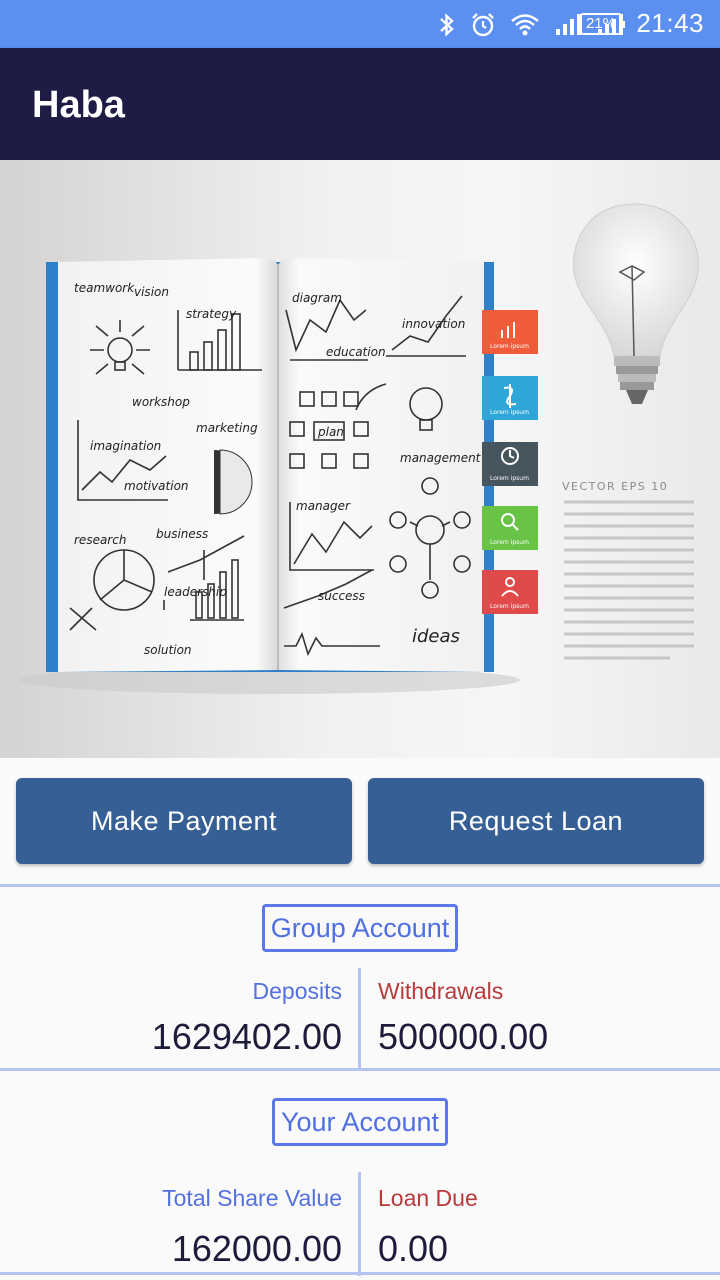 This screenshot has width=720, height=1280. I want to click on light-bulb, so click(636, 303).